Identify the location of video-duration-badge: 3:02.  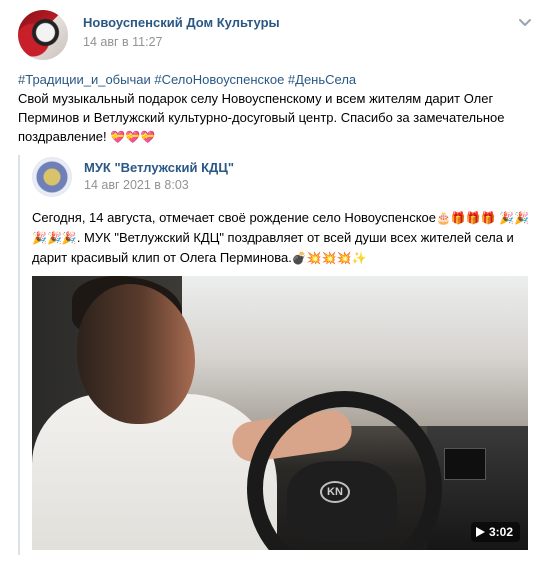
(495, 532).